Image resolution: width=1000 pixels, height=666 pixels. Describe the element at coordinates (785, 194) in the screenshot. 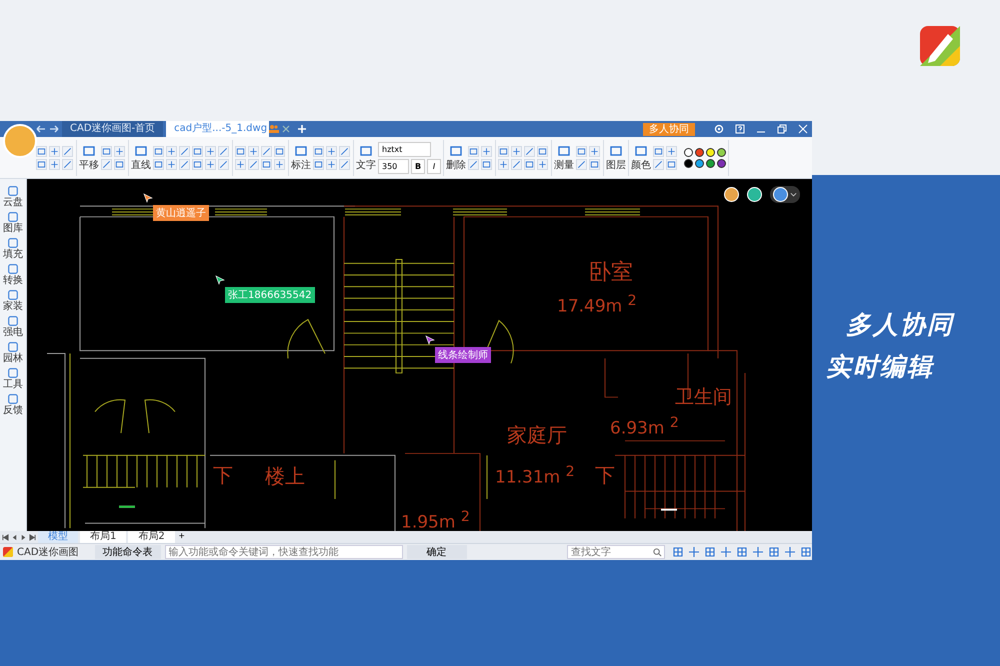

I see `user-menu-button` at that location.